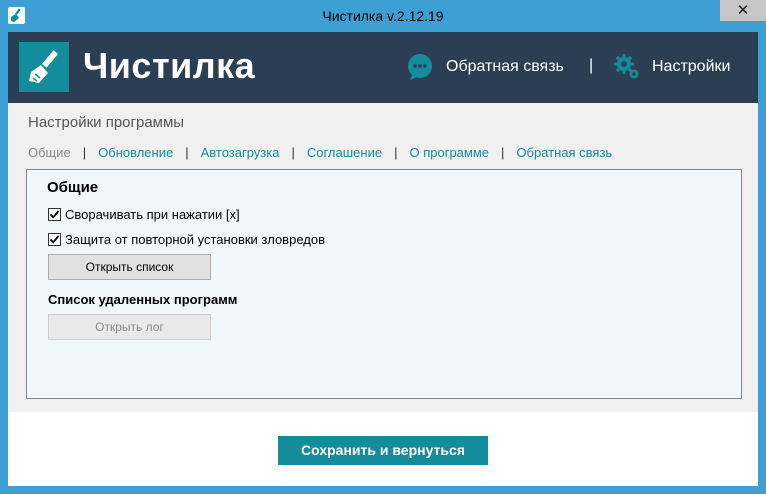 Image resolution: width=766 pixels, height=494 pixels. I want to click on save-and-return-button: Сохранить и вернуться, so click(383, 450).